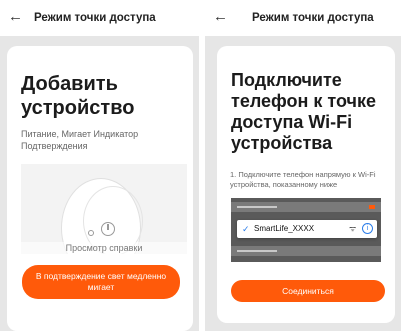 The image size is (401, 331). Describe the element at coordinates (353, 228) in the screenshot. I see `wifi-signal-icon: ᯤ` at that location.